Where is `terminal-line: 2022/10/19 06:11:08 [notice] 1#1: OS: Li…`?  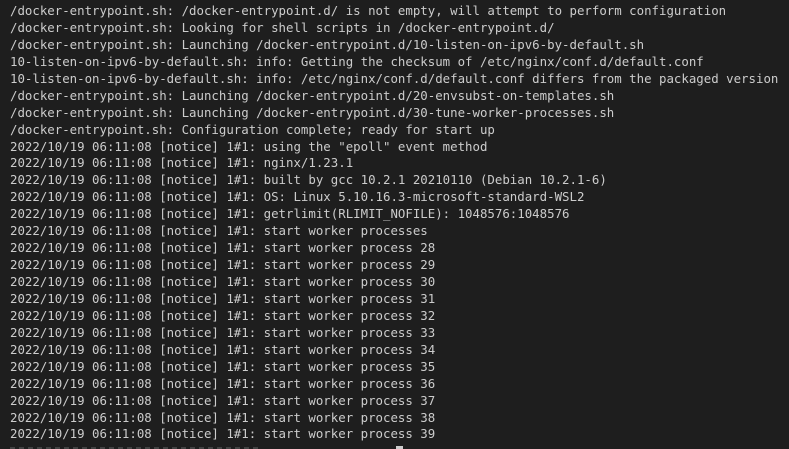
terminal-line: 2022/10/19 06:11:08 [notice] 1#1: OS: Li… is located at coordinates (297, 197).